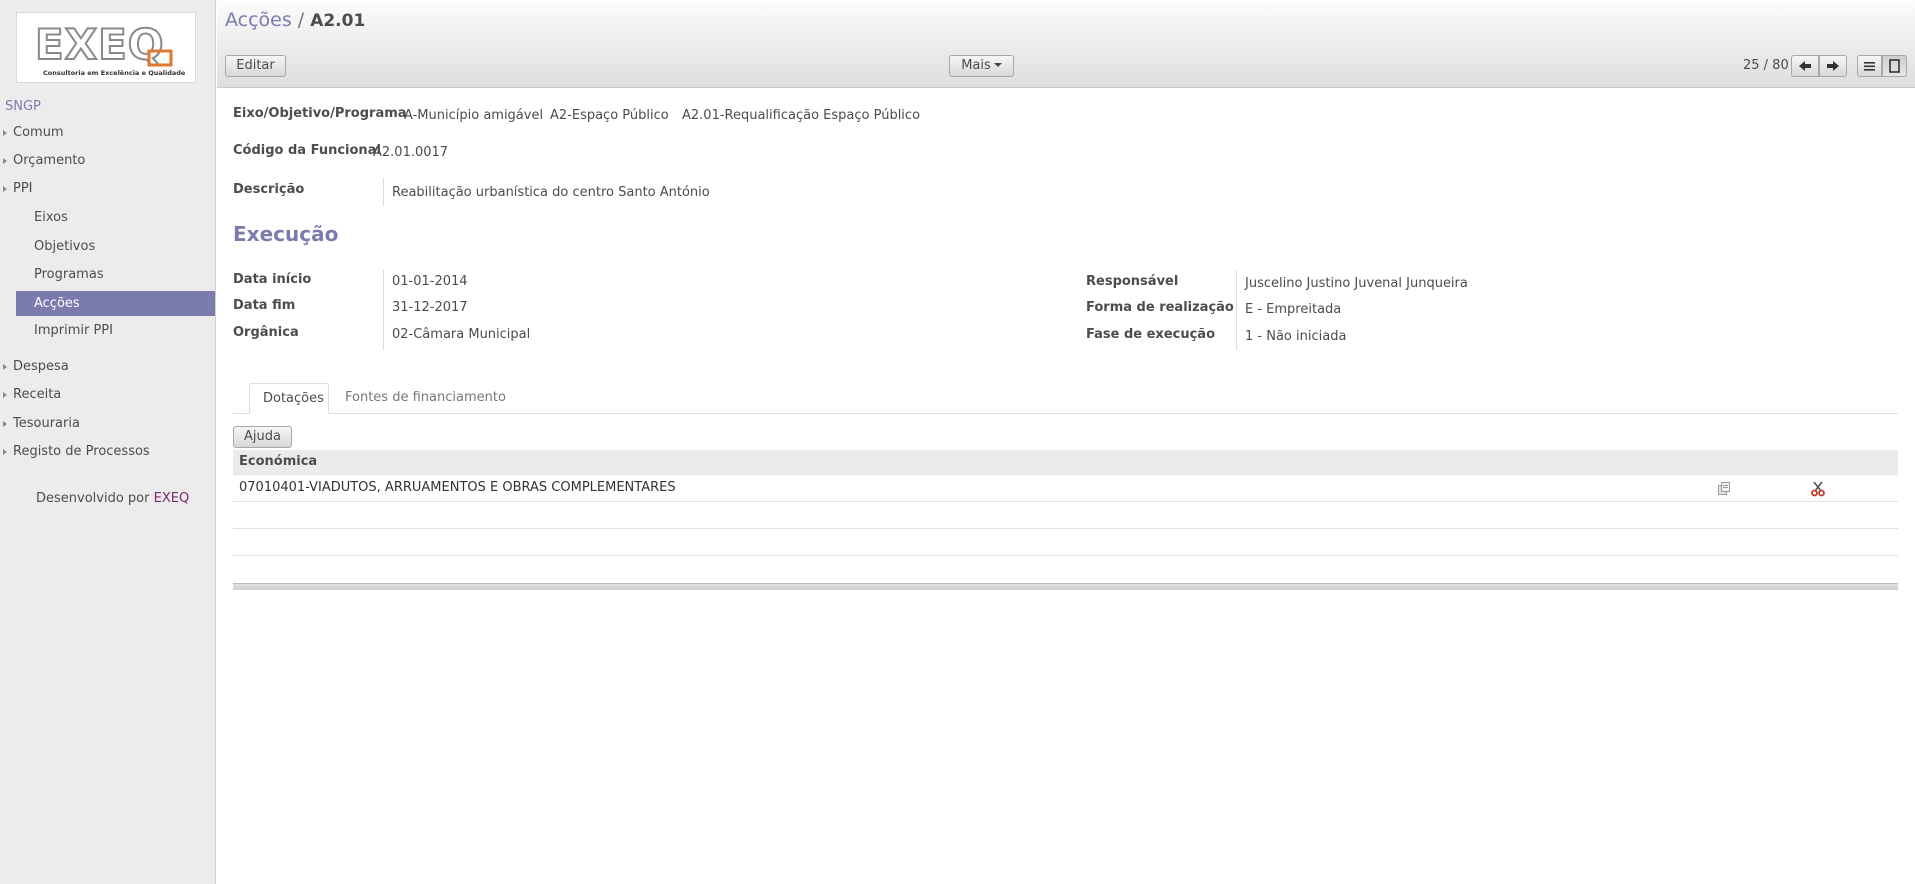  I want to click on responsavel-value: Juscelino Justino Juvenal Junqueira, so click(1356, 283).